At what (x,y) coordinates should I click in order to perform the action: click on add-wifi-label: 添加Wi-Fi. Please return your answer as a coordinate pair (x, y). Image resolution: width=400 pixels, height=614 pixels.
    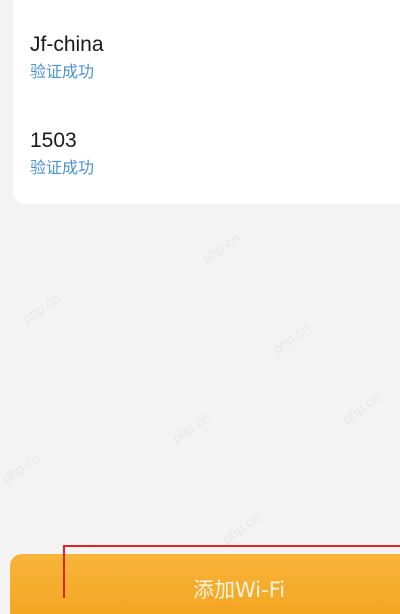
    Looking at the image, I should click on (239, 590).